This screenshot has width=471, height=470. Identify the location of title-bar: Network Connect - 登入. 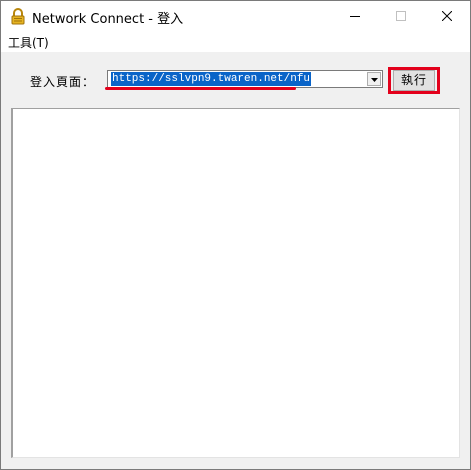
(235, 16).